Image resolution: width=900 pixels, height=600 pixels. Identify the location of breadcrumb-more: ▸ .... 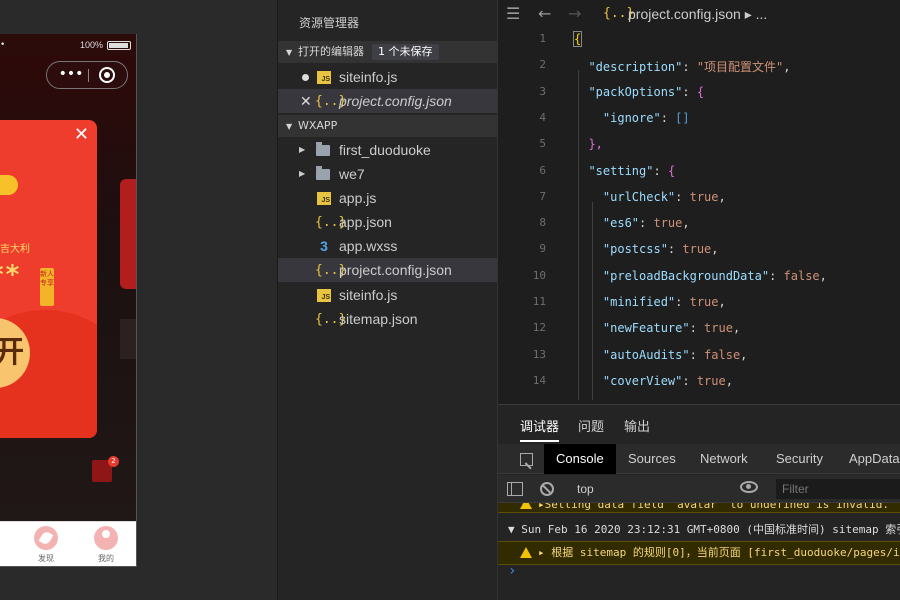
(756, 14).